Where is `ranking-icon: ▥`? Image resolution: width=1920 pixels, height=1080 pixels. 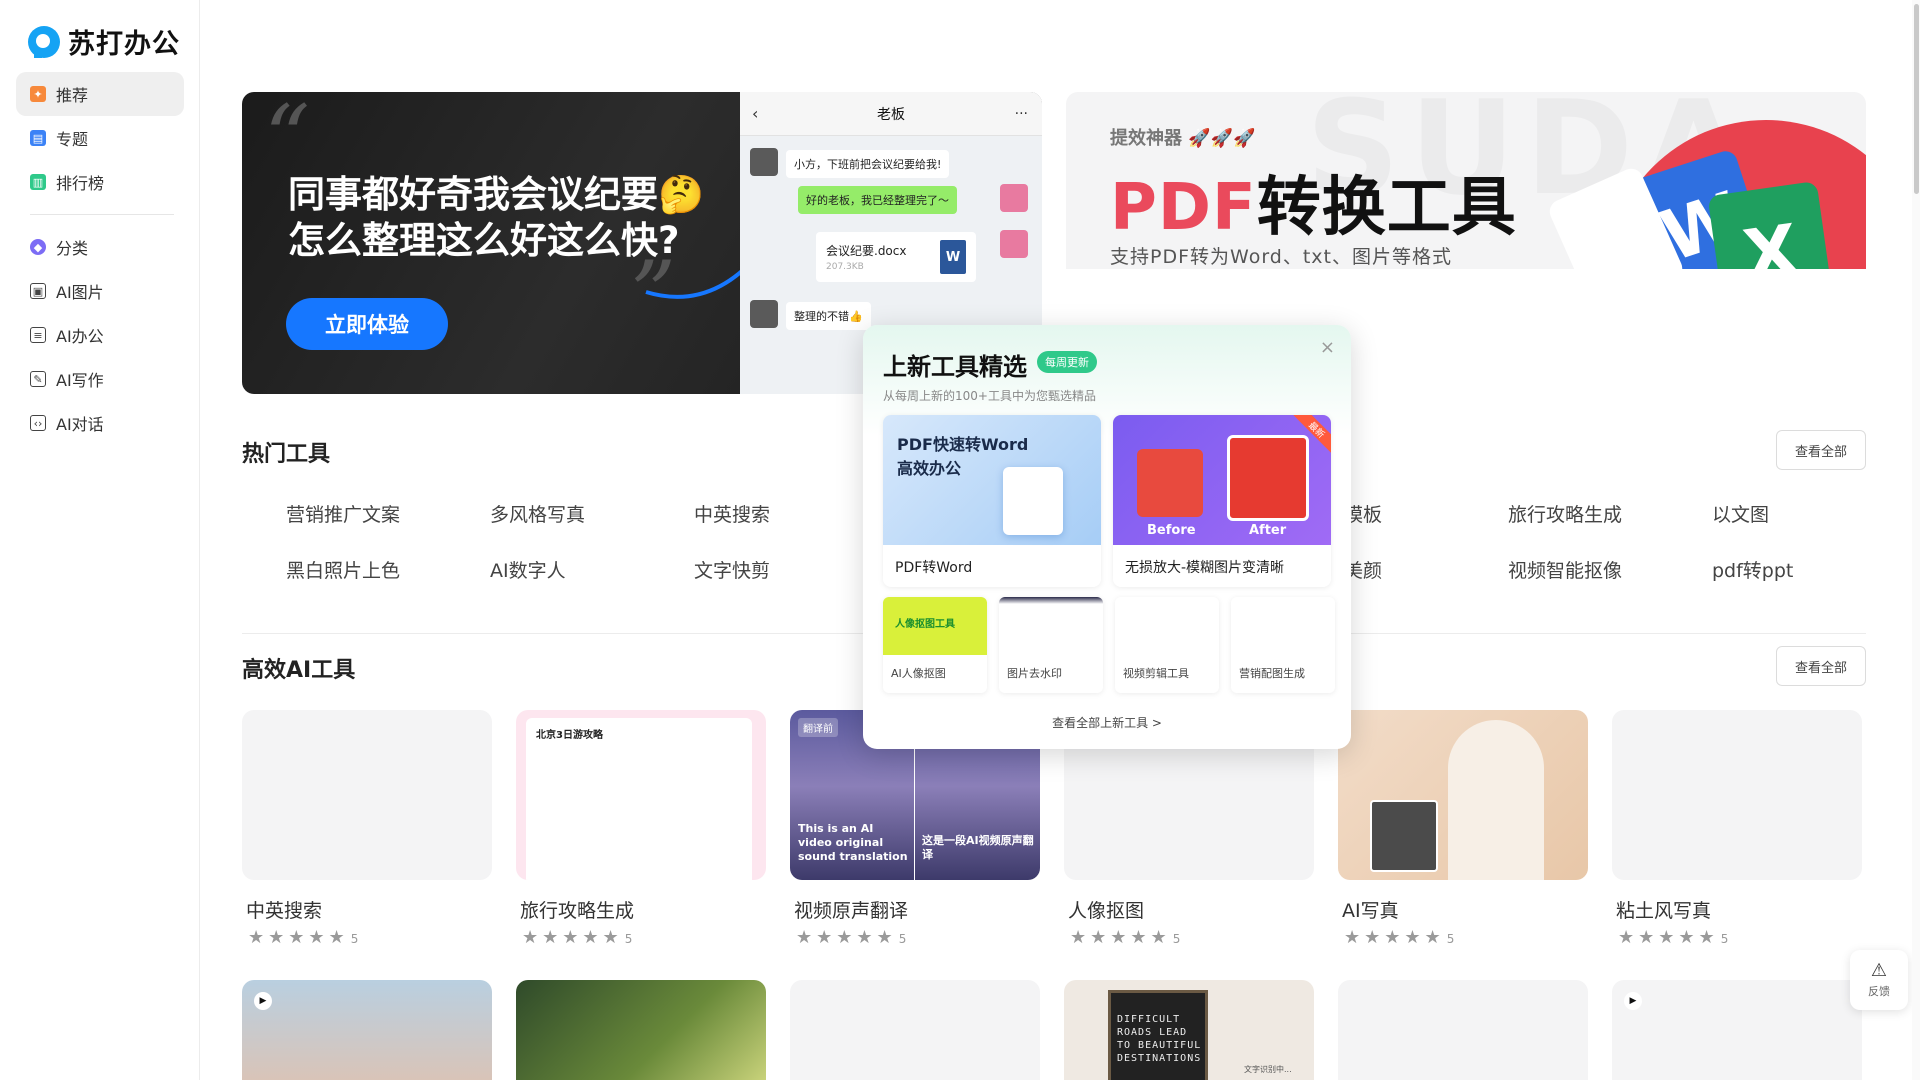 ranking-icon: ▥ is located at coordinates (38, 182).